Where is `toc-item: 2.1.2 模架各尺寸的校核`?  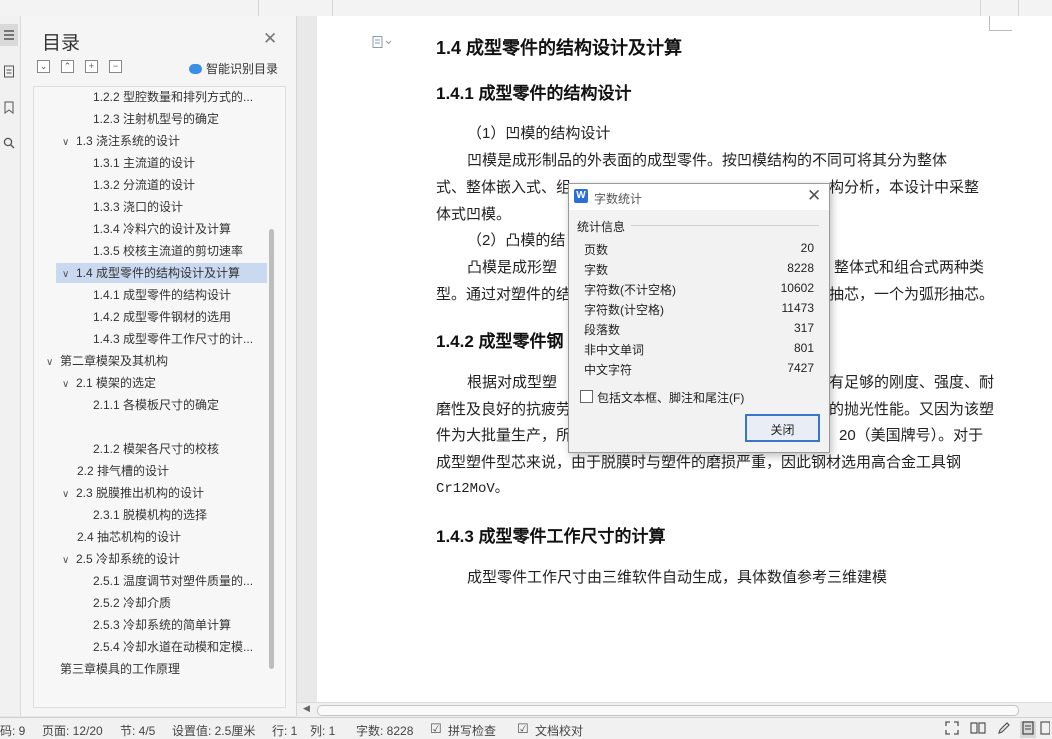 toc-item: 2.1.2 模架各尺寸的校核 is located at coordinates (178, 449).